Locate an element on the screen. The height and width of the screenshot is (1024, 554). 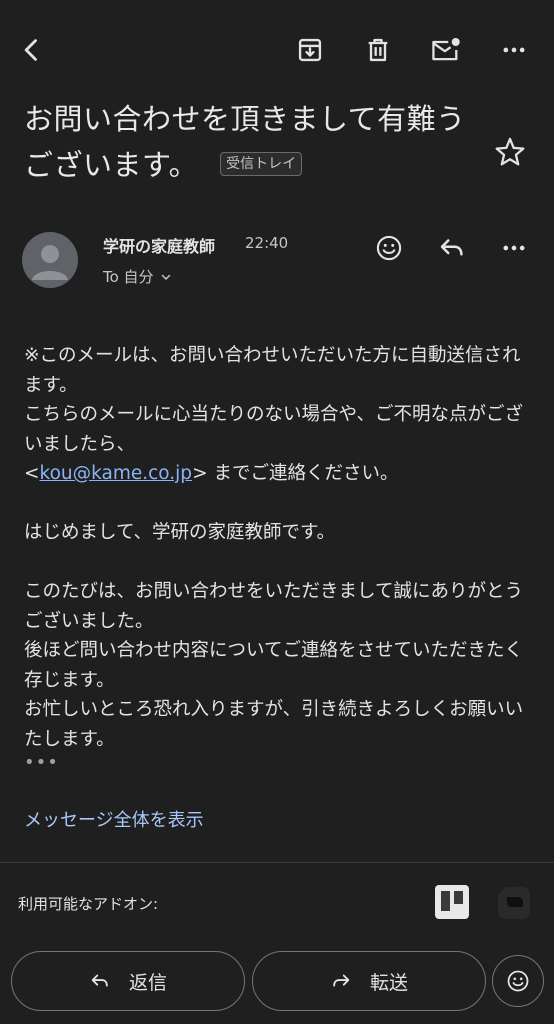
show-trimmed-content-button: ••• is located at coordinates (41, 762).